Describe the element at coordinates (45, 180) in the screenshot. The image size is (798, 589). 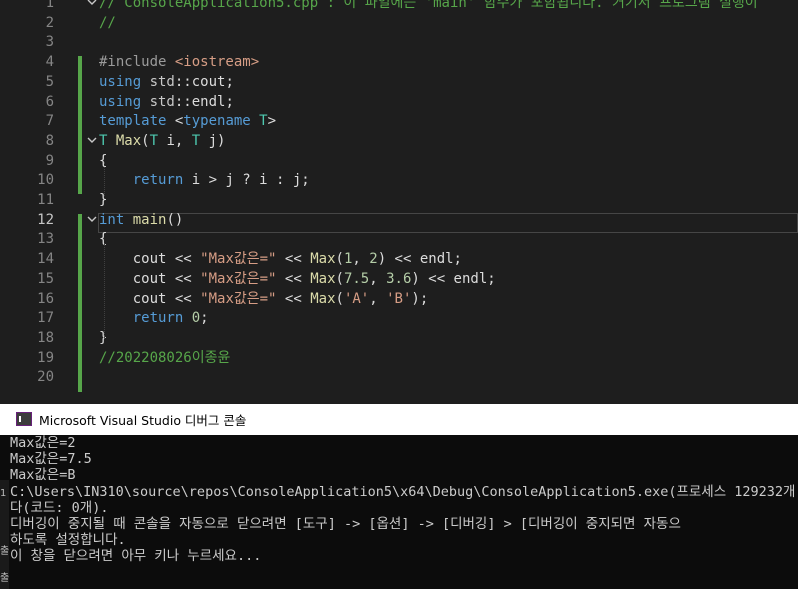
I see `line-number: 10` at that location.